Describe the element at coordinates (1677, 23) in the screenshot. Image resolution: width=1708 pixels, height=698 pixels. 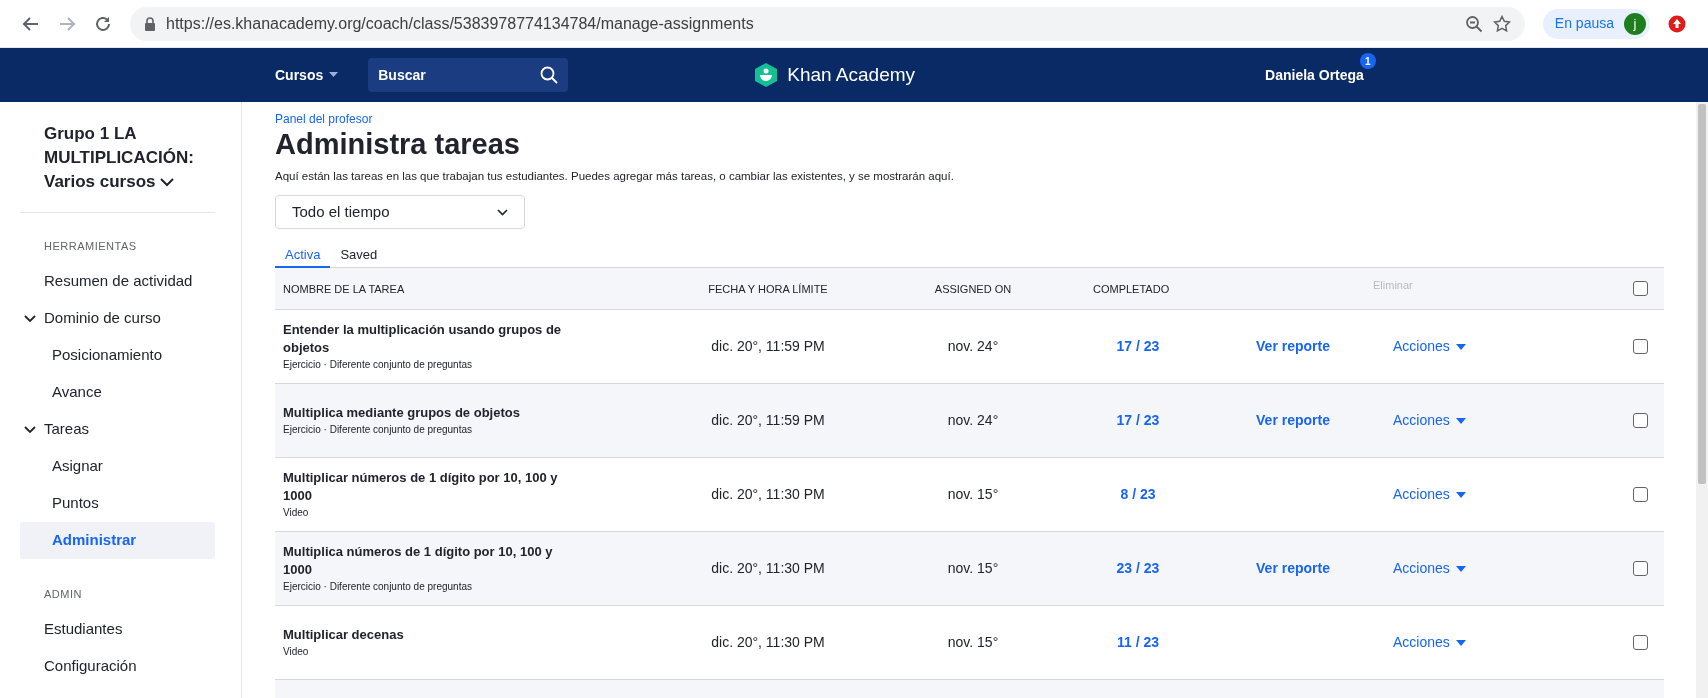
I see `extension-icon` at that location.